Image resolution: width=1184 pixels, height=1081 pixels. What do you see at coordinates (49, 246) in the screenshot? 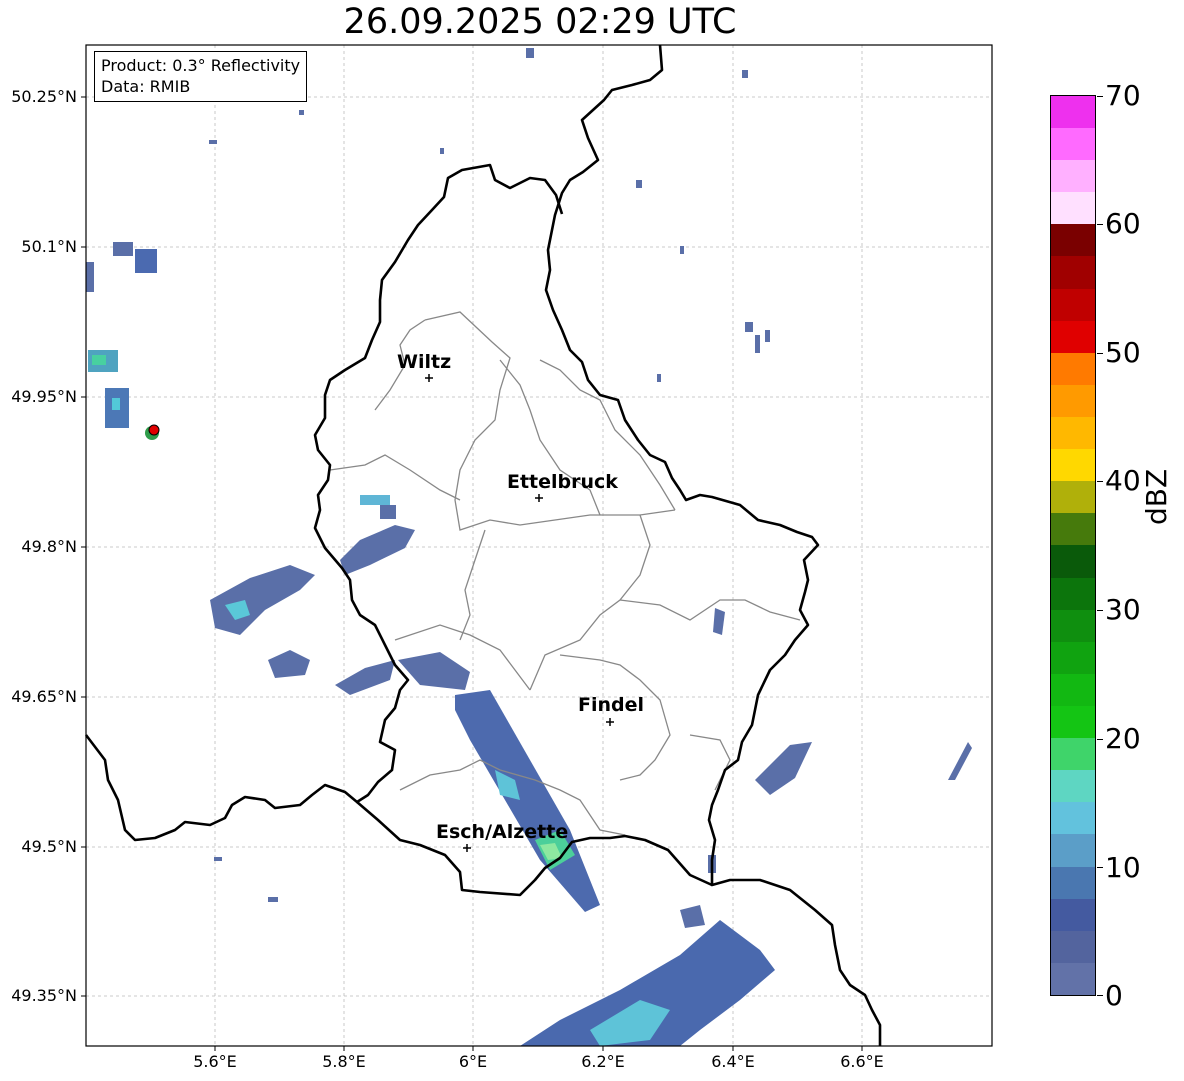
I see `lat-tick-label: 50.1°N` at bounding box center [49, 246].